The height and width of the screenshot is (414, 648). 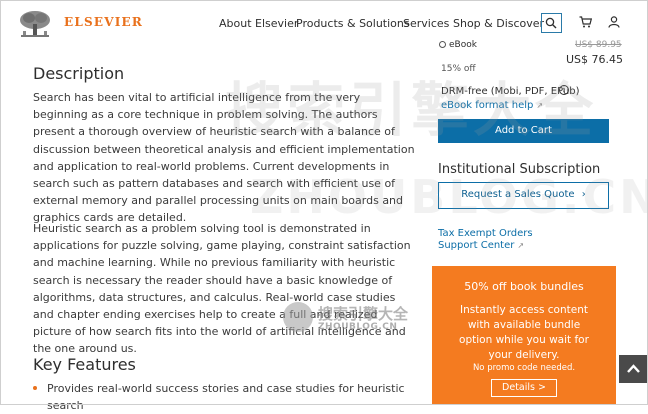 What do you see at coordinates (524, 368) in the screenshot?
I see `promo-note: No promo code needed.` at bounding box center [524, 368].